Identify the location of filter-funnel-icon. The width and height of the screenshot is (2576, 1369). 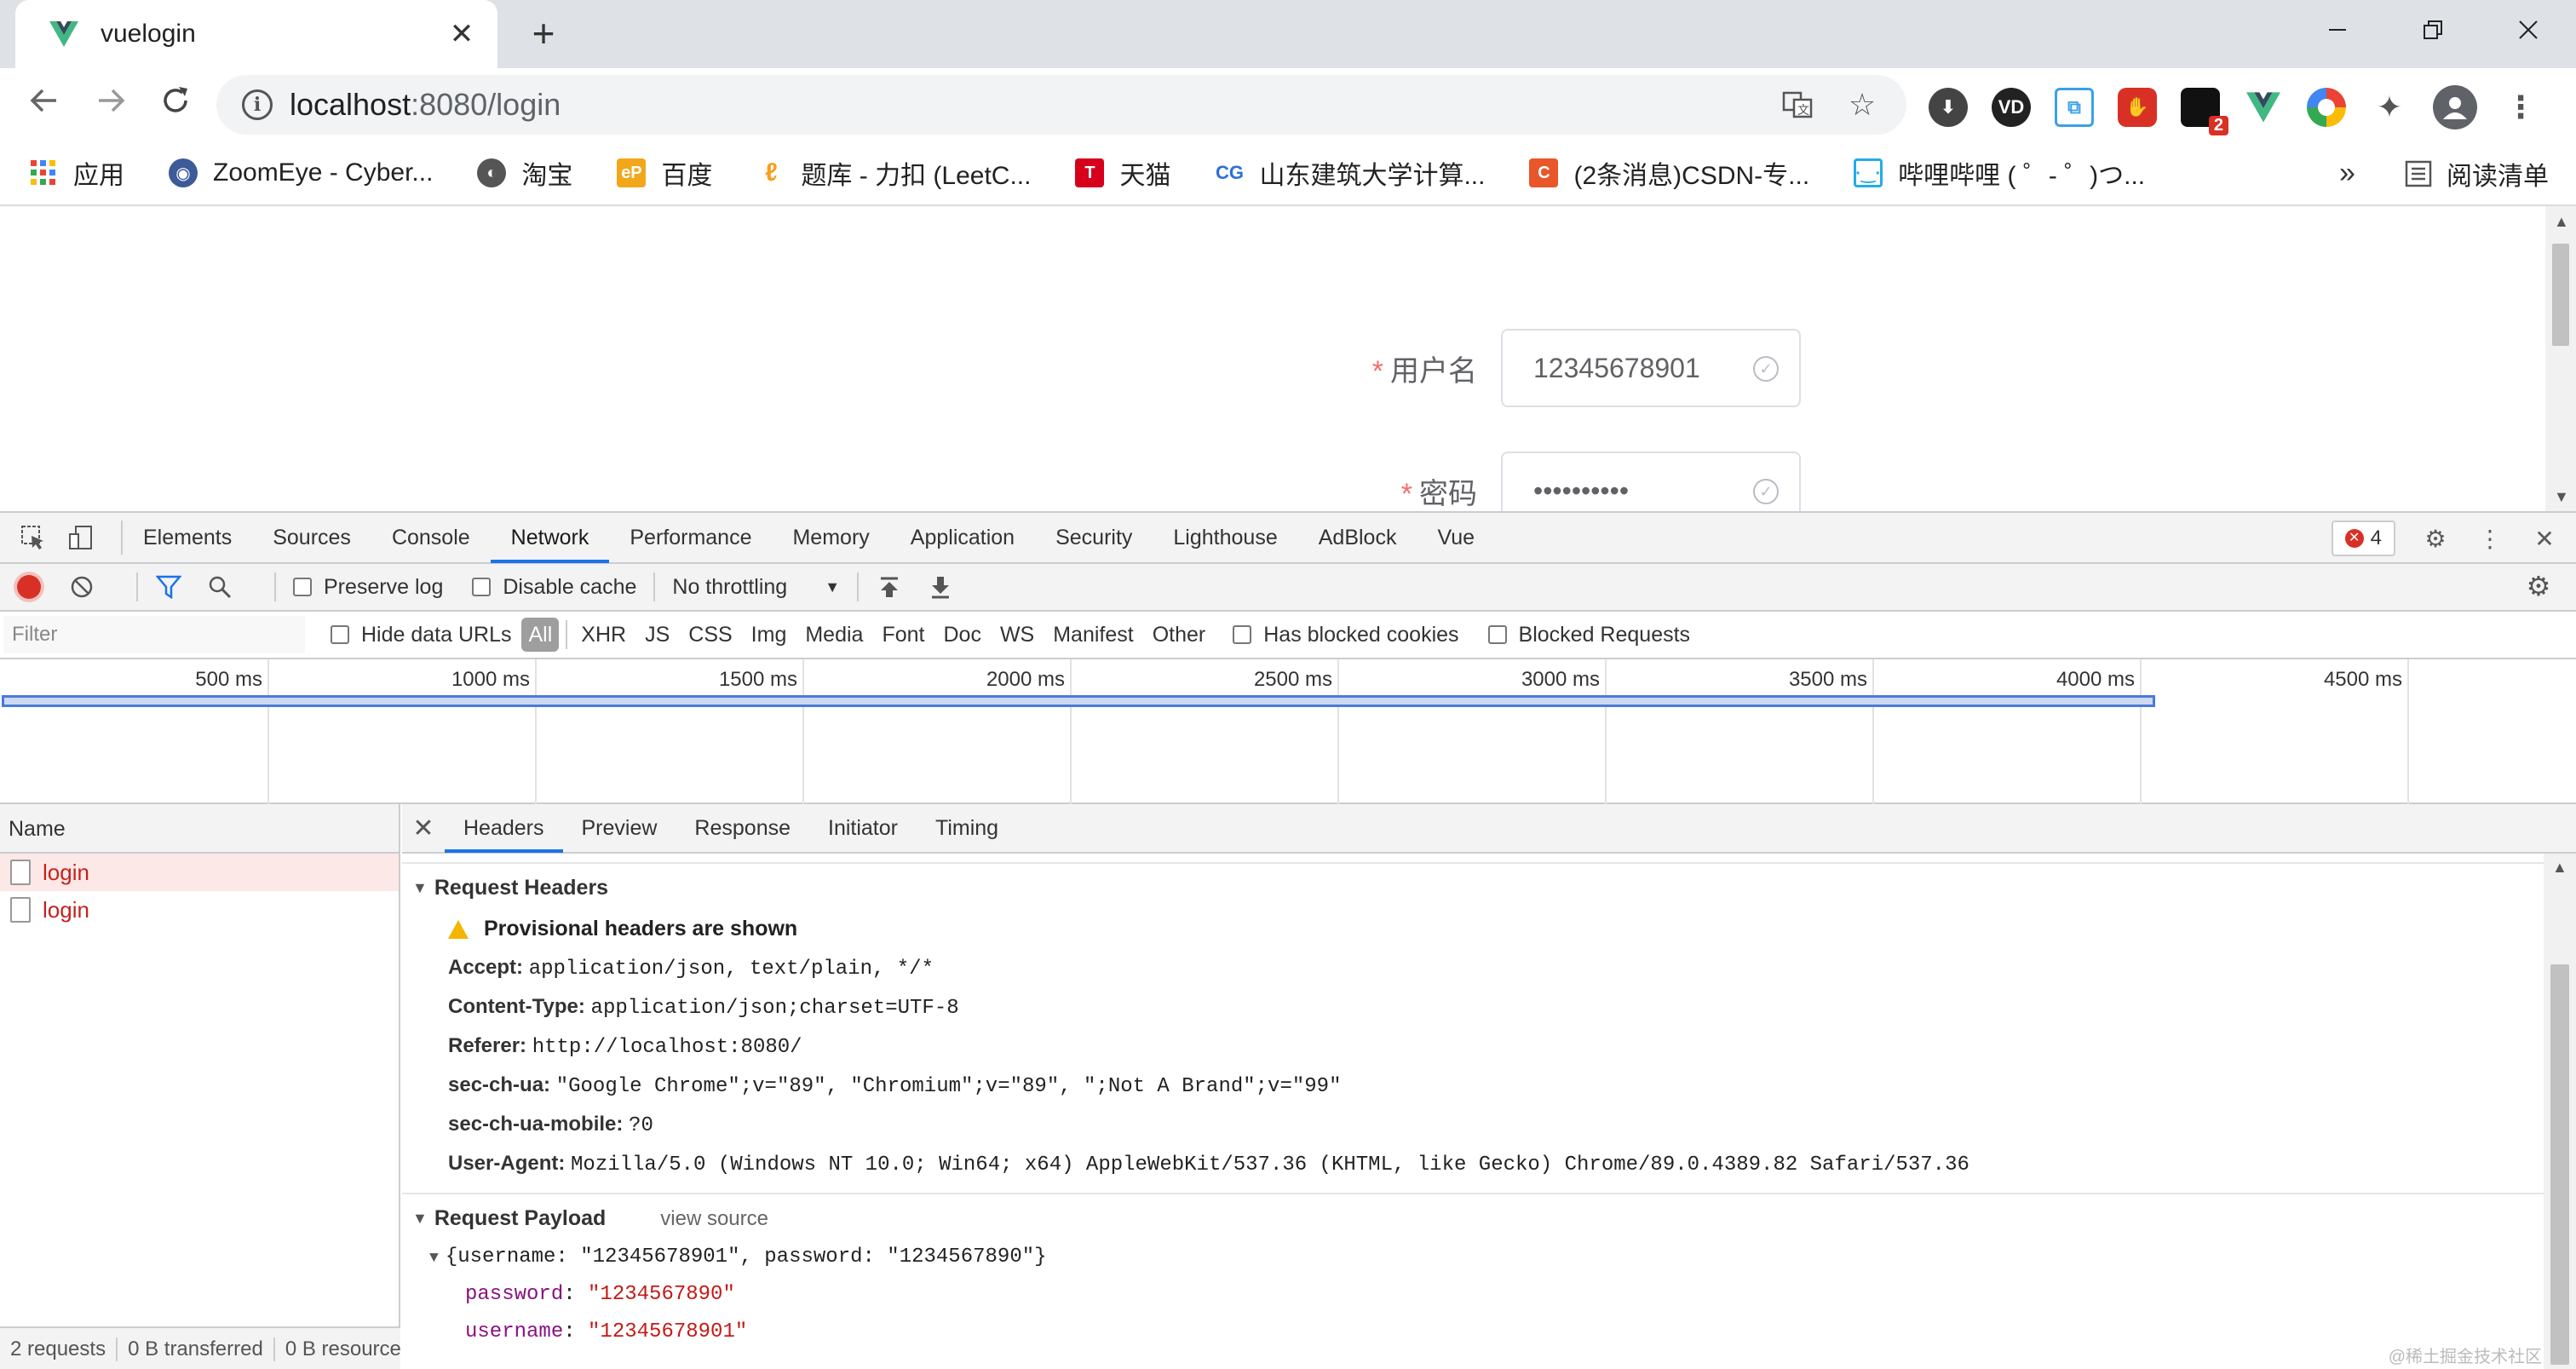
(168, 587).